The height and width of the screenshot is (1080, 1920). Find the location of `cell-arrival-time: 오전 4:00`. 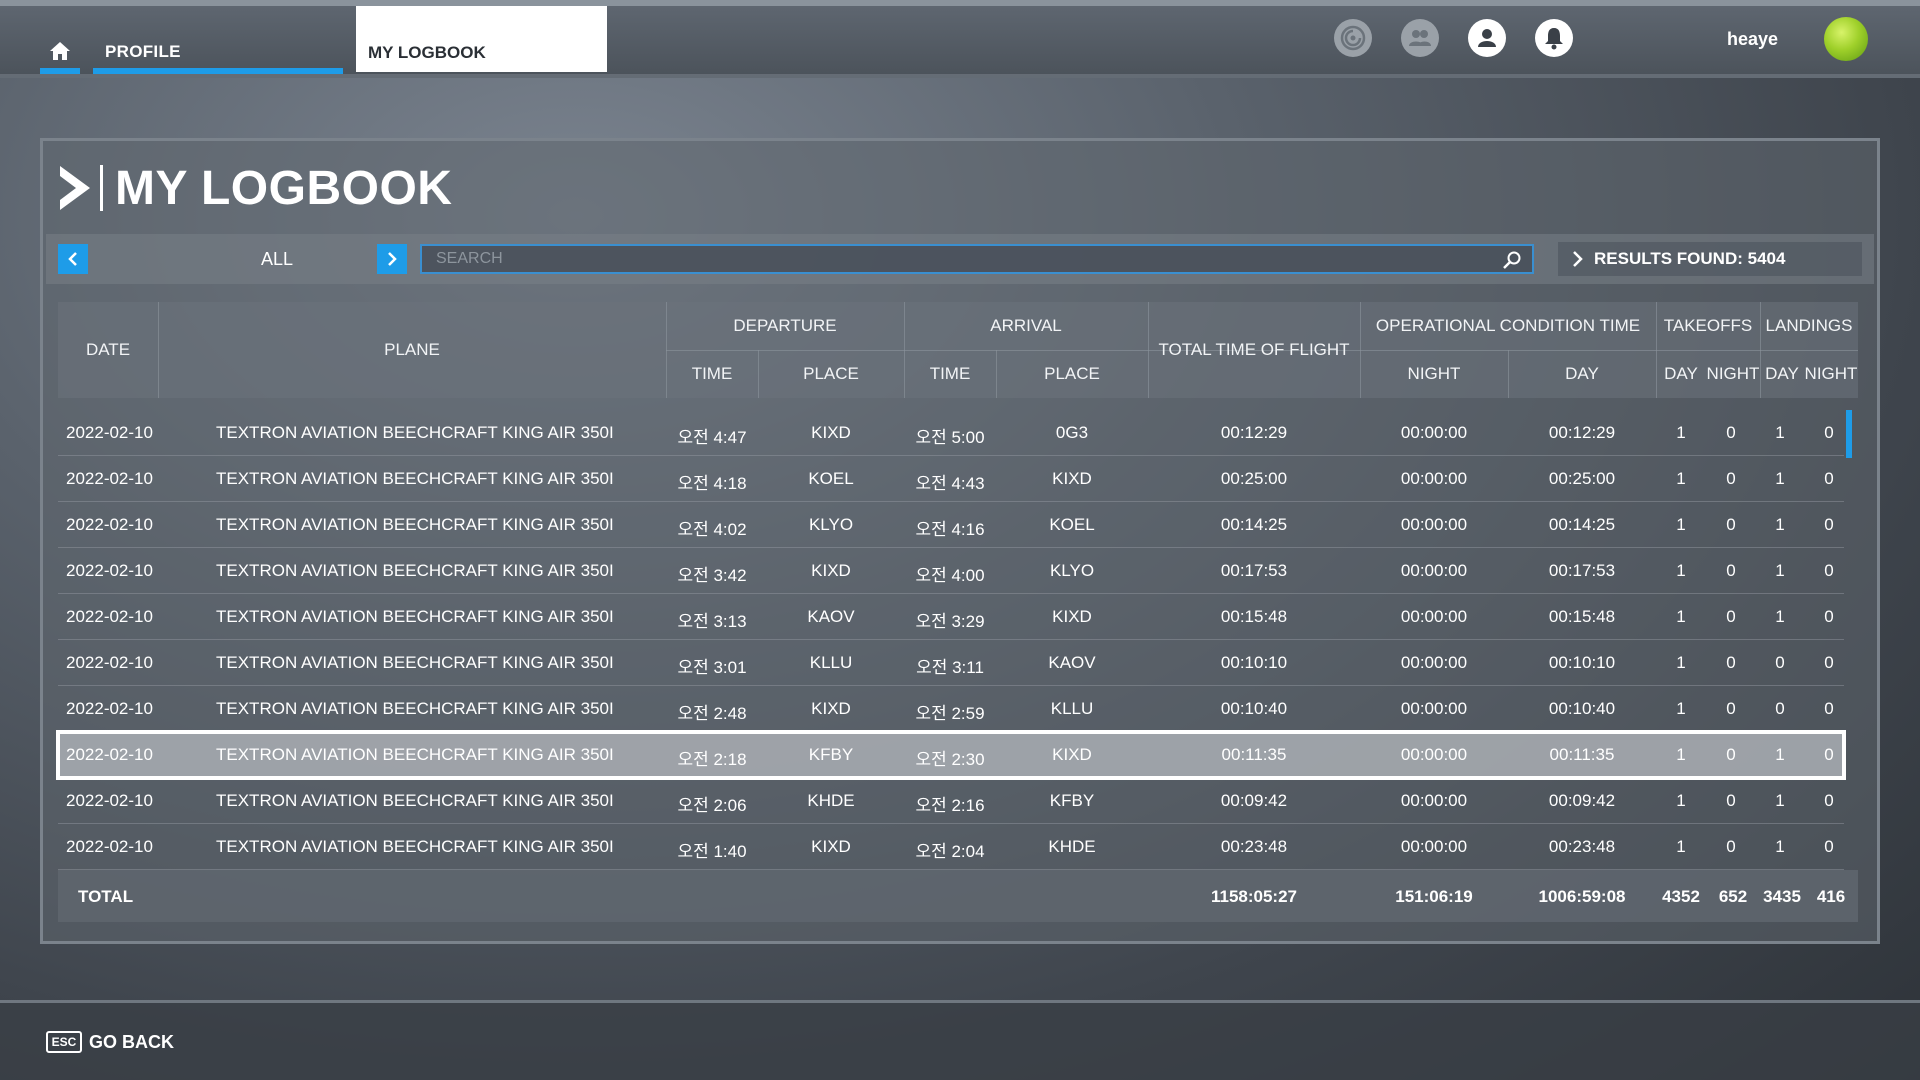

cell-arrival-time: 오전 4:00 is located at coordinates (950, 575).